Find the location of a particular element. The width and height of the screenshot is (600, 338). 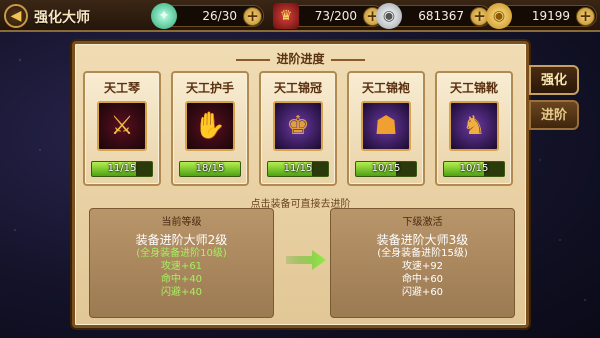

stat-line: 攻速+92 is located at coordinates (422, 266).